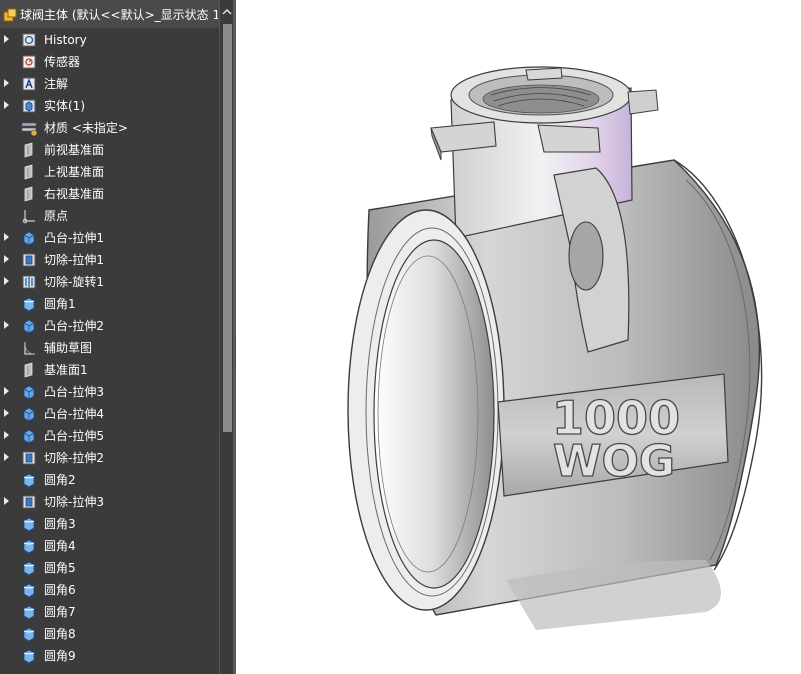 The width and height of the screenshot is (801, 674). I want to click on tree-item: 圆角3, so click(109, 524).